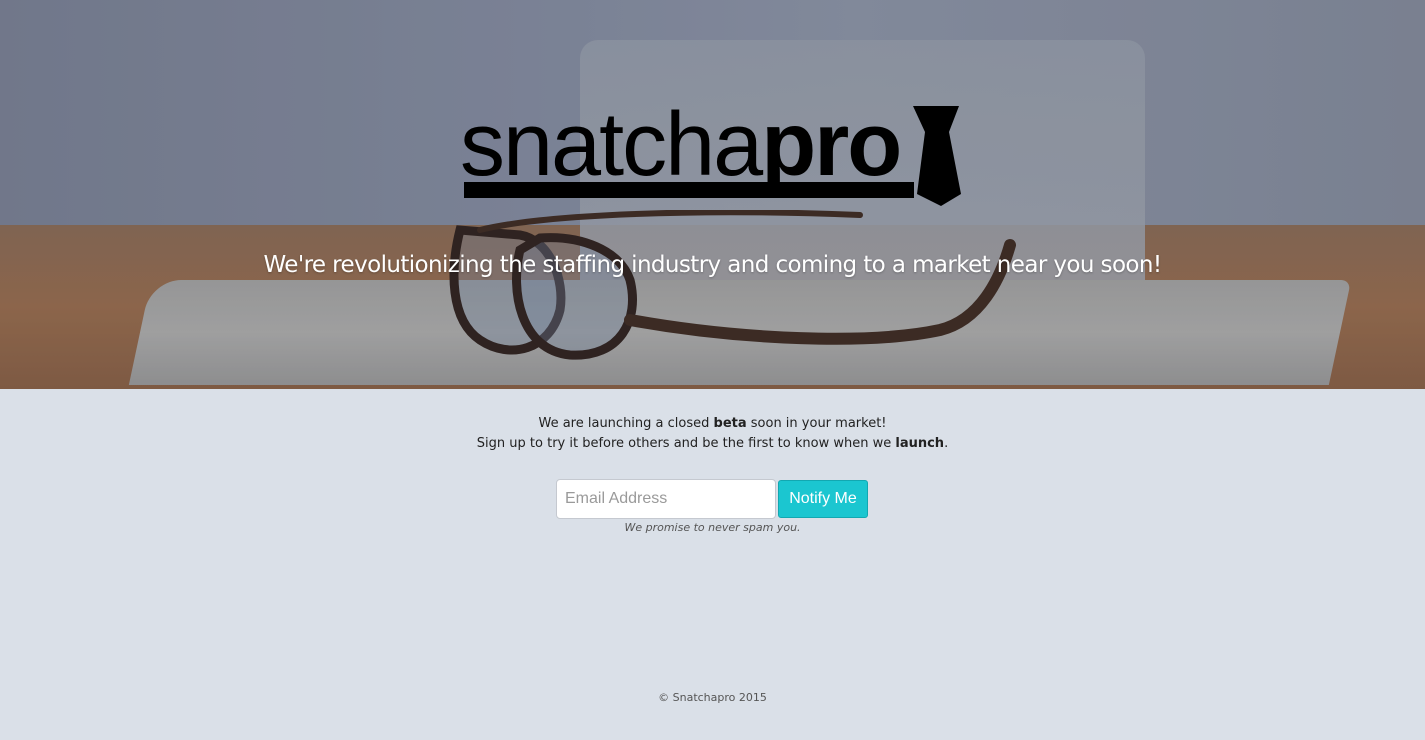 The image size is (1425, 740). Describe the element at coordinates (689, 190) in the screenshot. I see `logo-underline-bar` at that location.